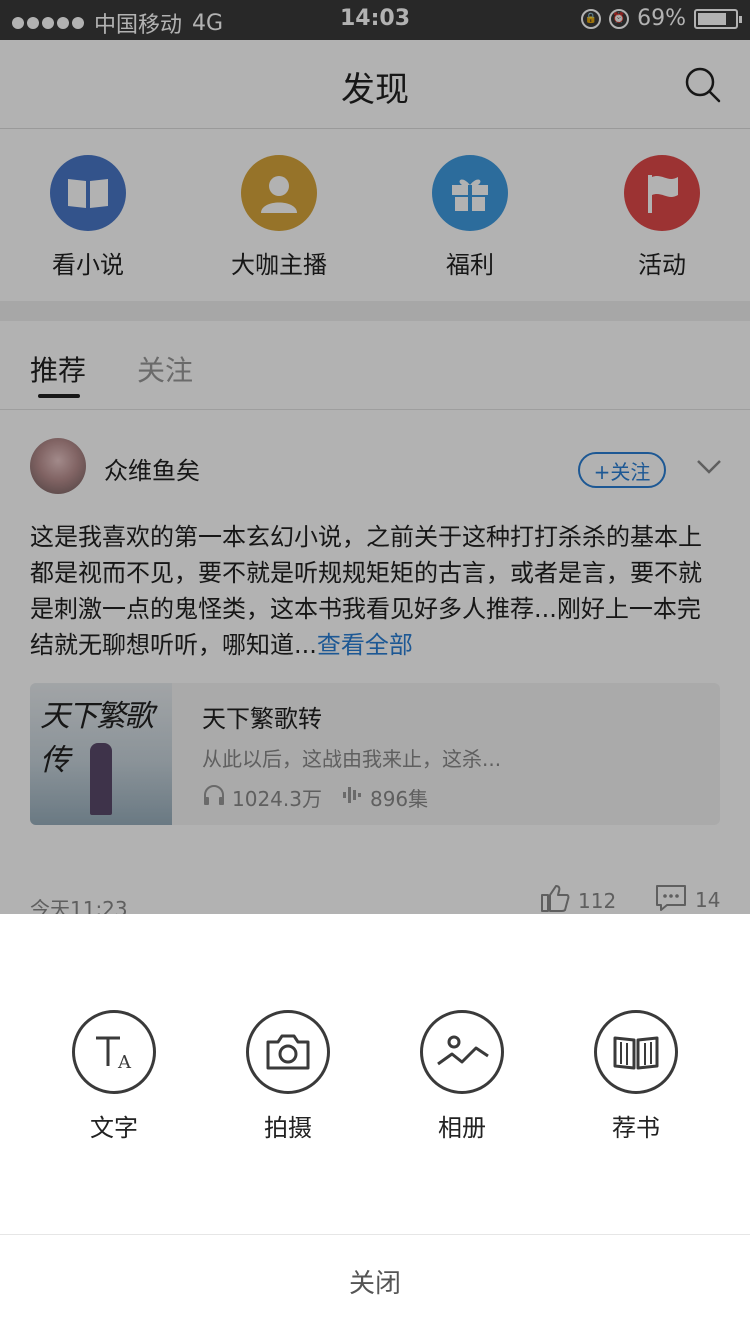 This screenshot has height=1334, width=750. Describe the element at coordinates (114, 1052) in the screenshot. I see `text-icon: A` at that location.